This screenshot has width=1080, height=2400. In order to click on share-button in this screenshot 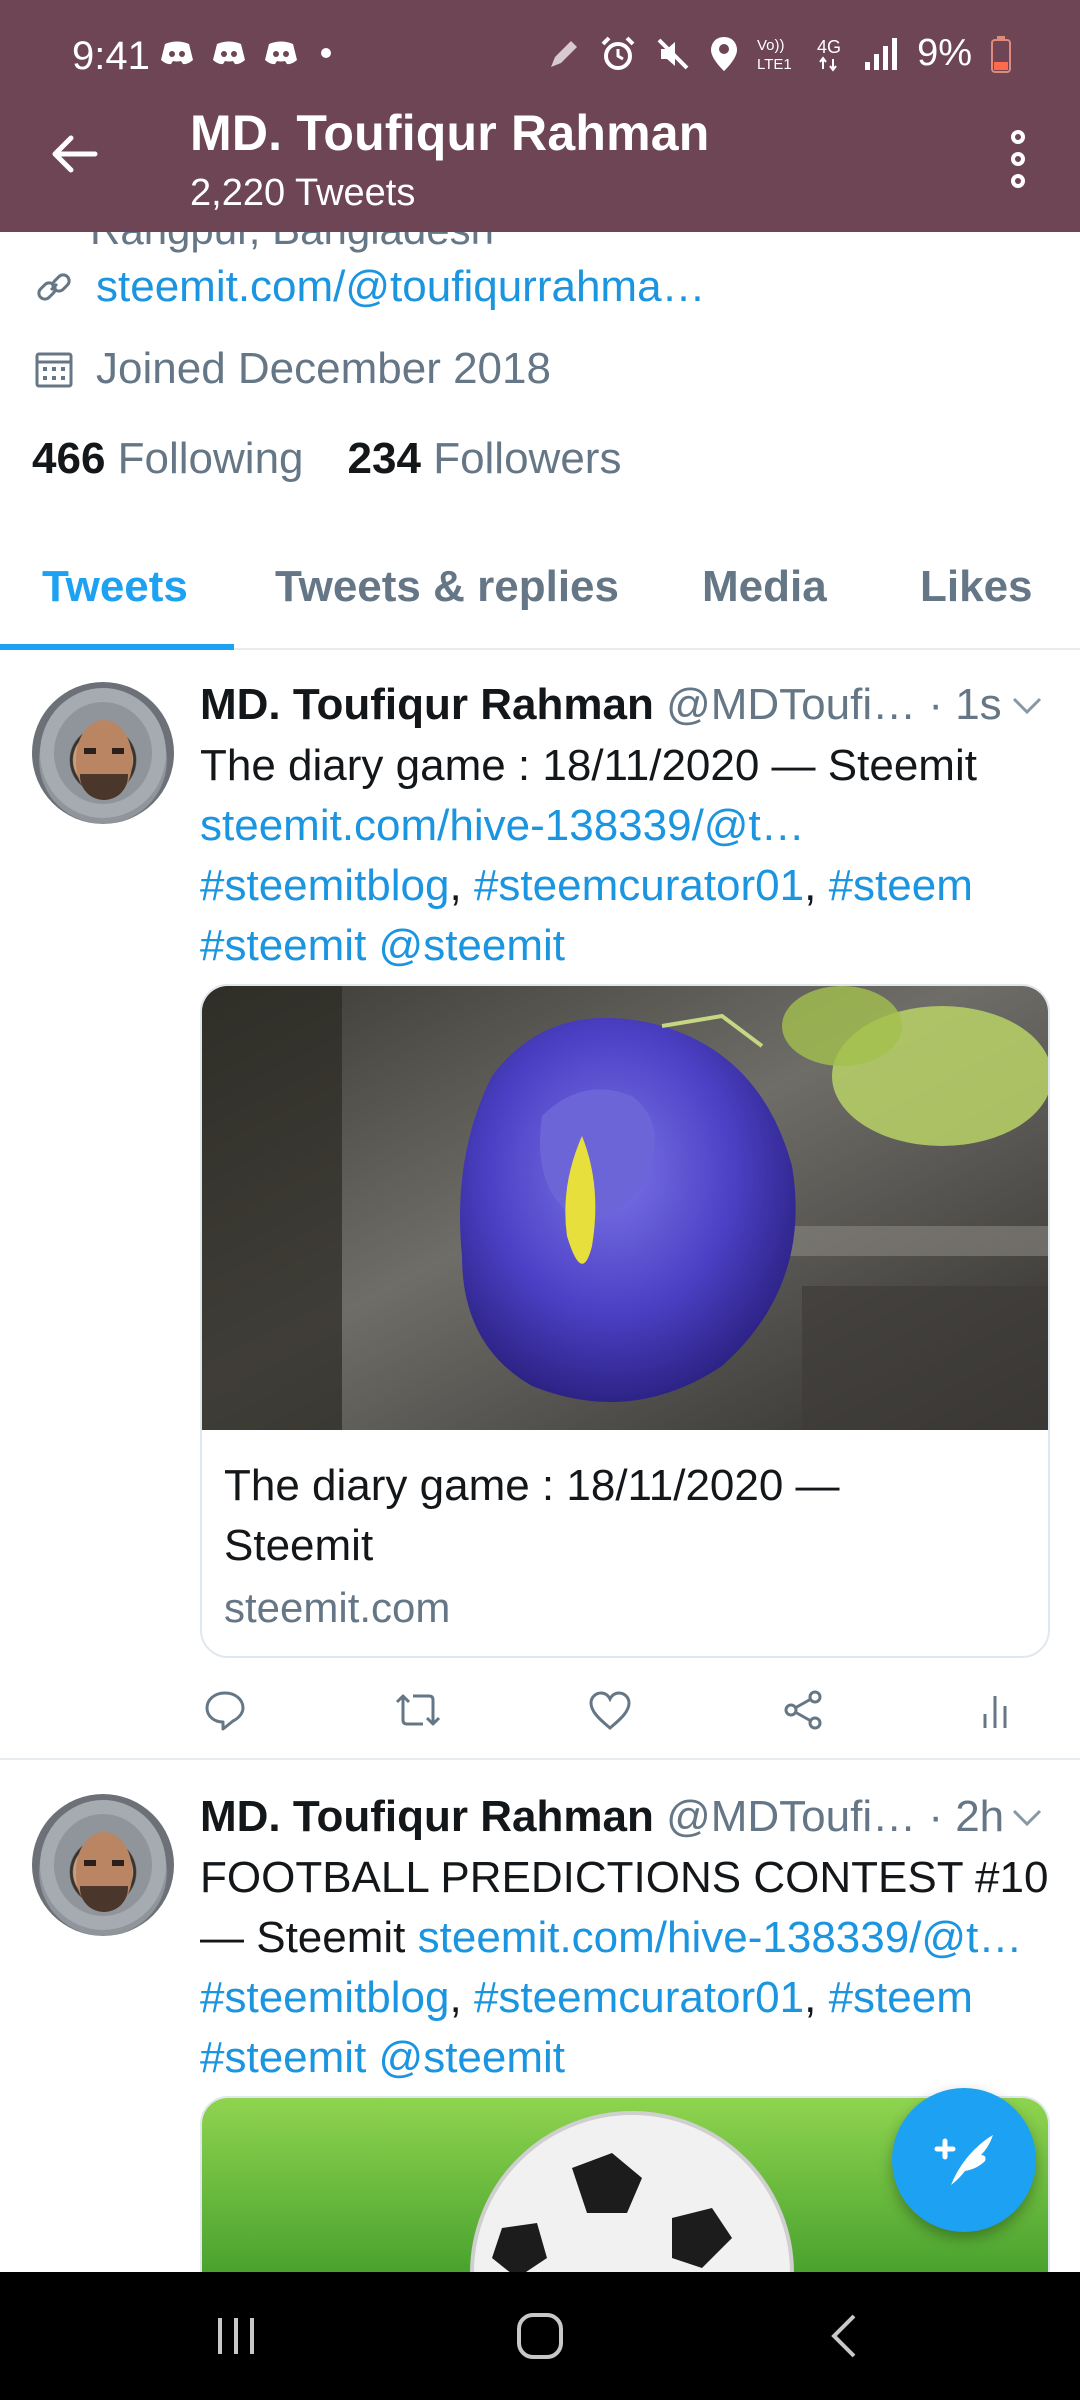, I will do `click(803, 1710)`.